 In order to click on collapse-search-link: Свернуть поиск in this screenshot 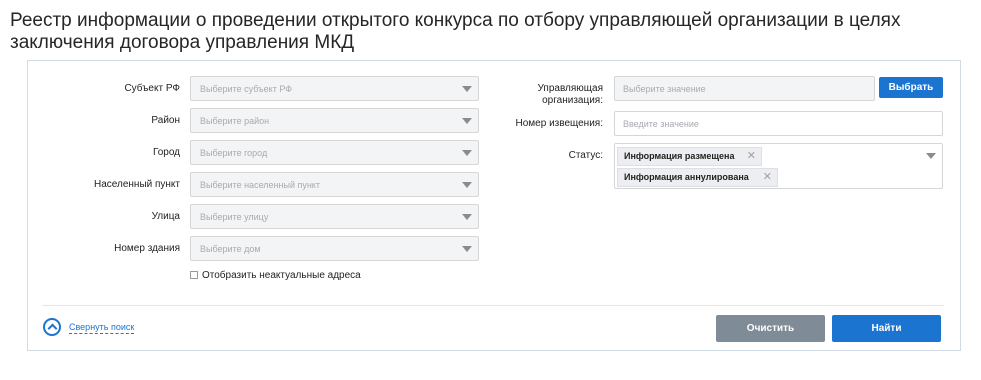, I will do `click(102, 328)`.